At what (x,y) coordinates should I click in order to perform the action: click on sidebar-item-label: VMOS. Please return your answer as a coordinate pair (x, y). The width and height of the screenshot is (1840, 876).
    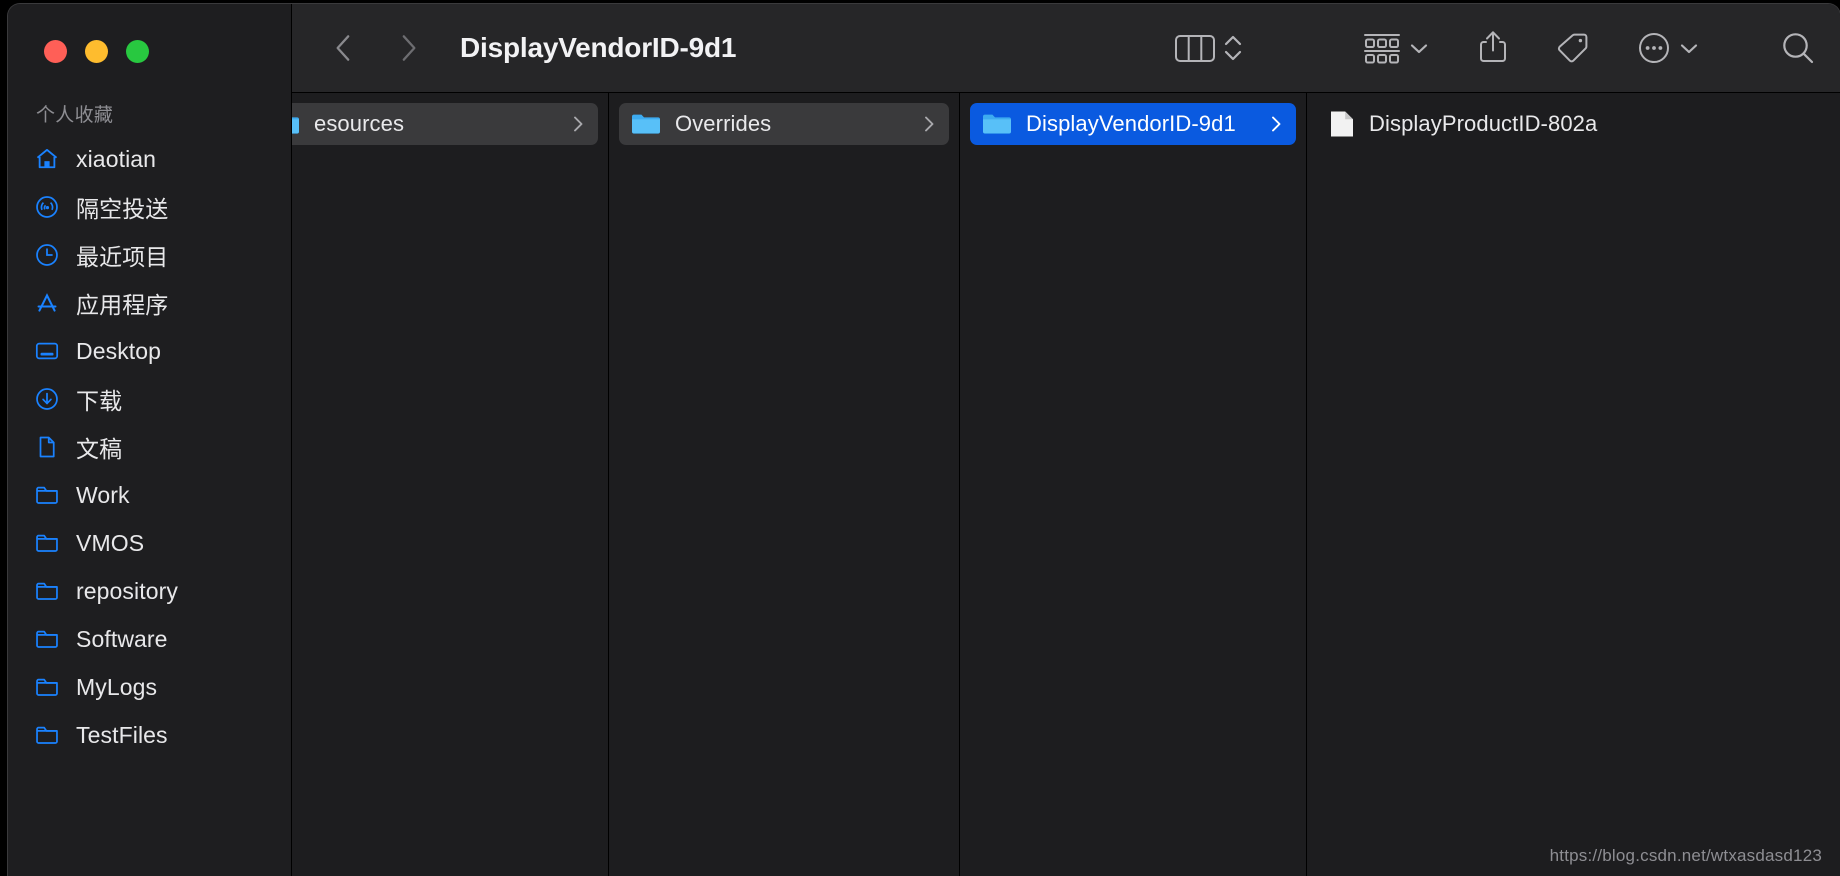
    Looking at the image, I should click on (110, 542).